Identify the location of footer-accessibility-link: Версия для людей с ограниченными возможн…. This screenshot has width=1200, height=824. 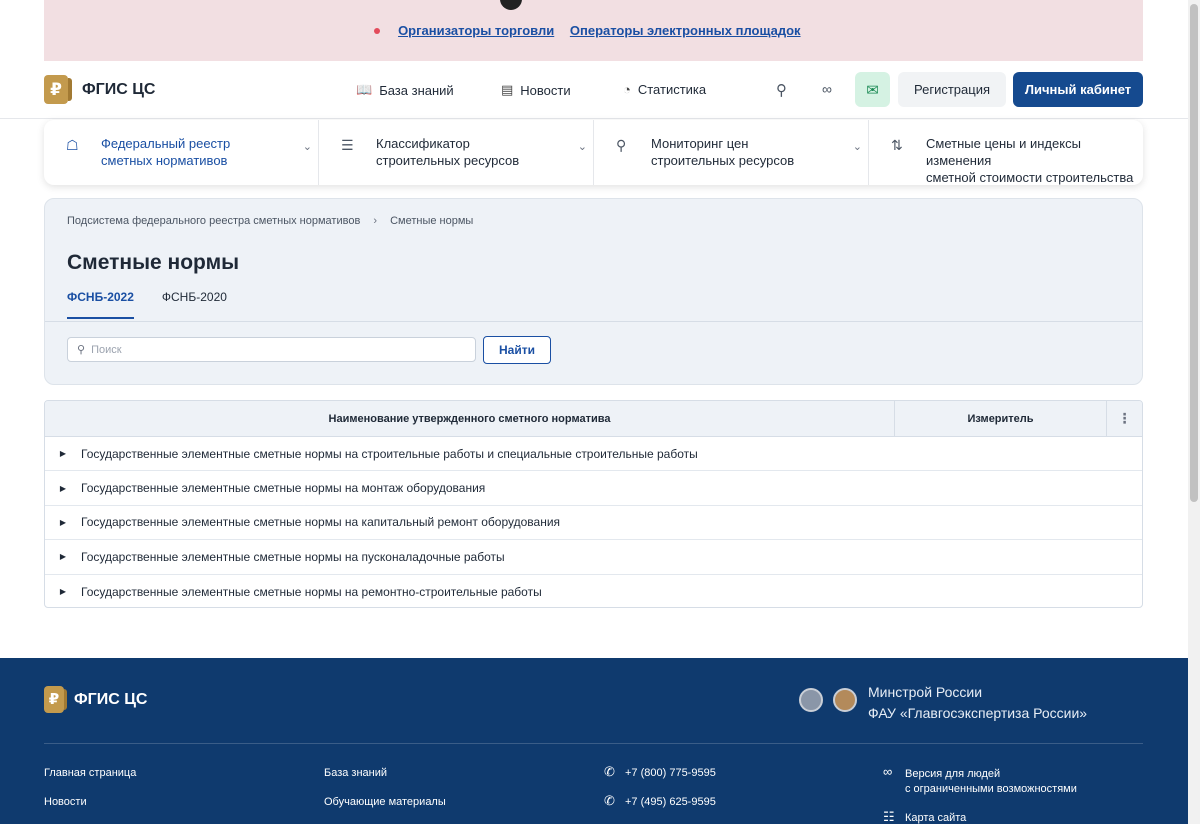
(991, 782).